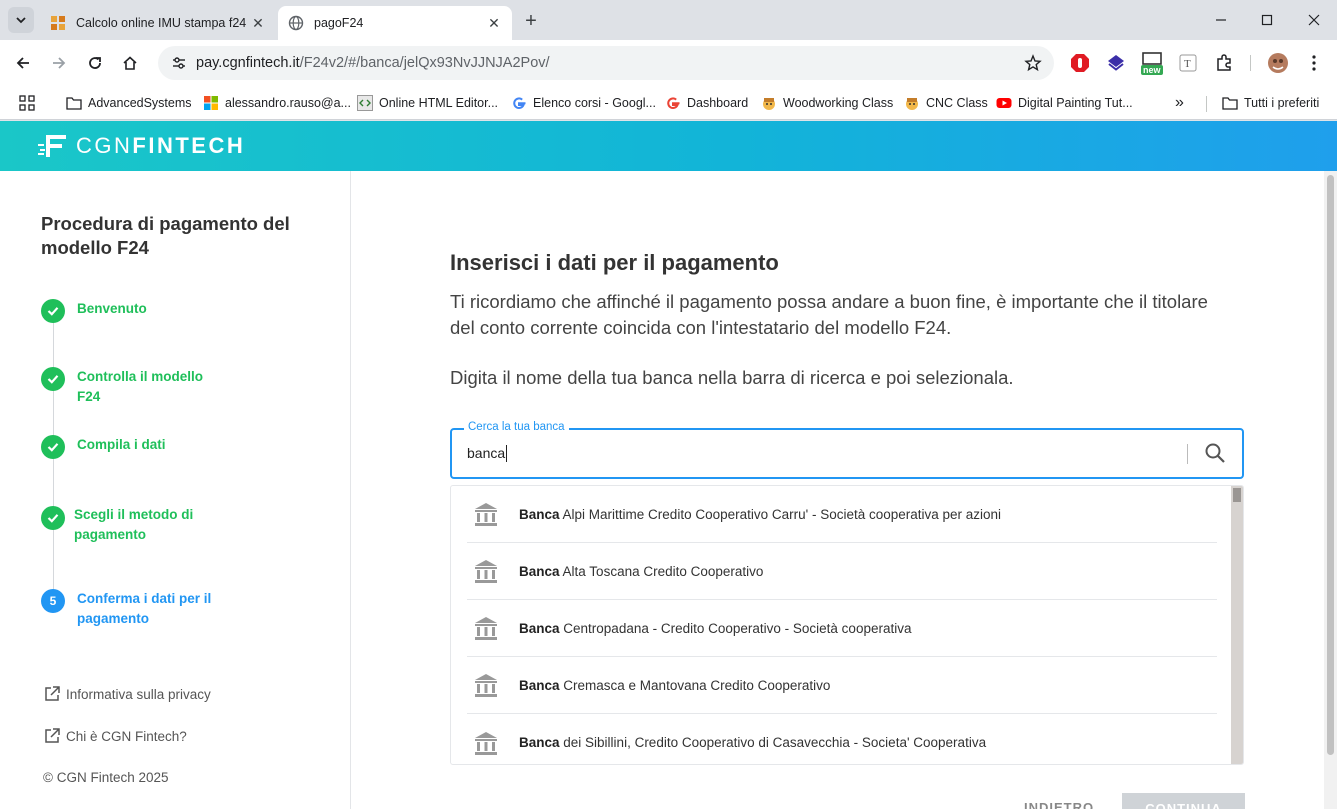 This screenshot has height=809, width=1337. Describe the element at coordinates (1237, 625) in the screenshot. I see `results-scrollbar` at that location.